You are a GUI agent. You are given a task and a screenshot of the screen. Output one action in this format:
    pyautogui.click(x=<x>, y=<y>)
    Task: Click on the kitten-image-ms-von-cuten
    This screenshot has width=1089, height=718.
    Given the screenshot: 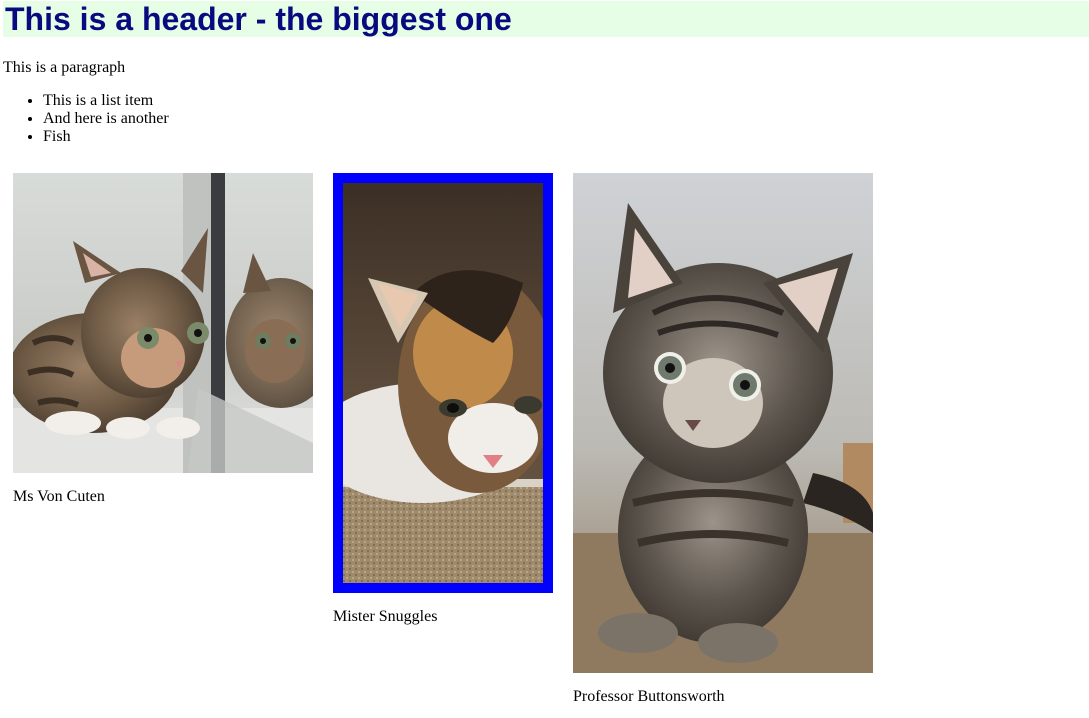 What is the action you would take?
    pyautogui.click(x=163, y=323)
    